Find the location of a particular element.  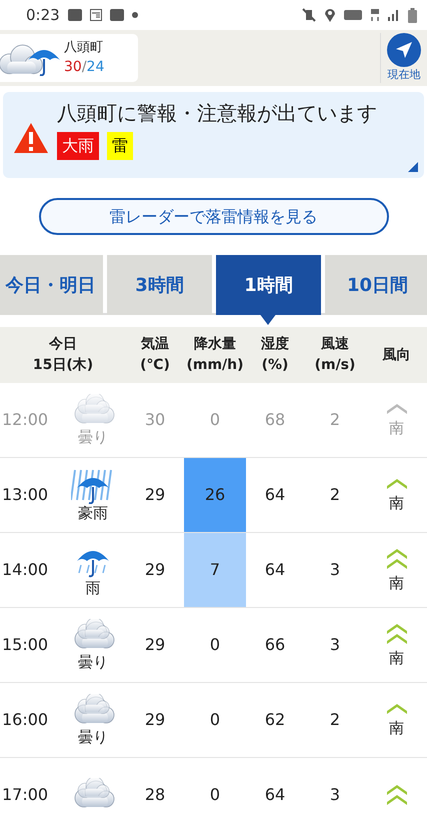

column-header: 風速 (m/s) is located at coordinates (335, 355).